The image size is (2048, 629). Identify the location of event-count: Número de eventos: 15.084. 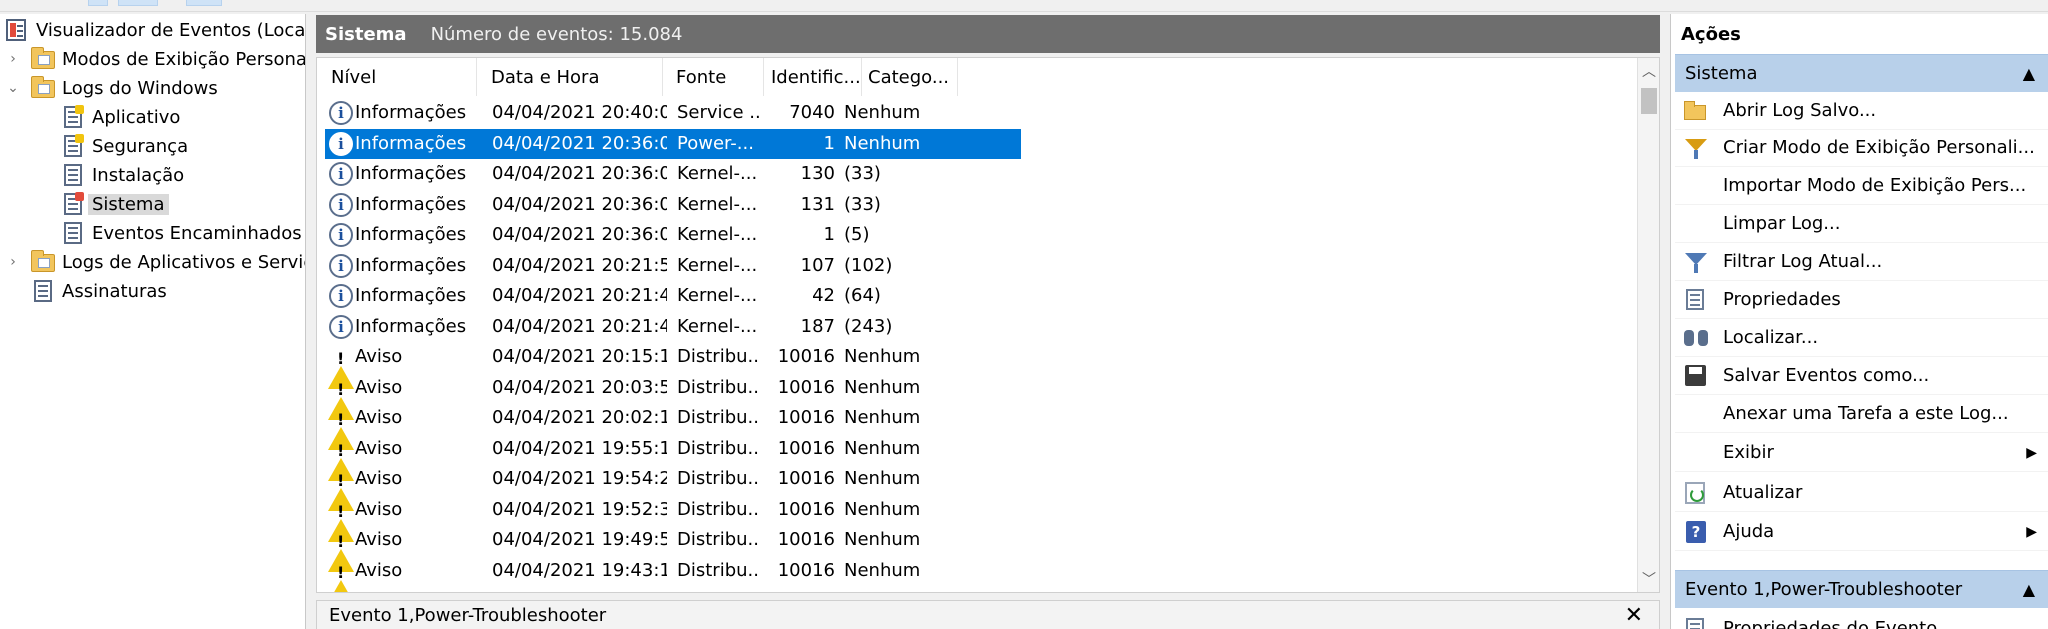
(556, 34).